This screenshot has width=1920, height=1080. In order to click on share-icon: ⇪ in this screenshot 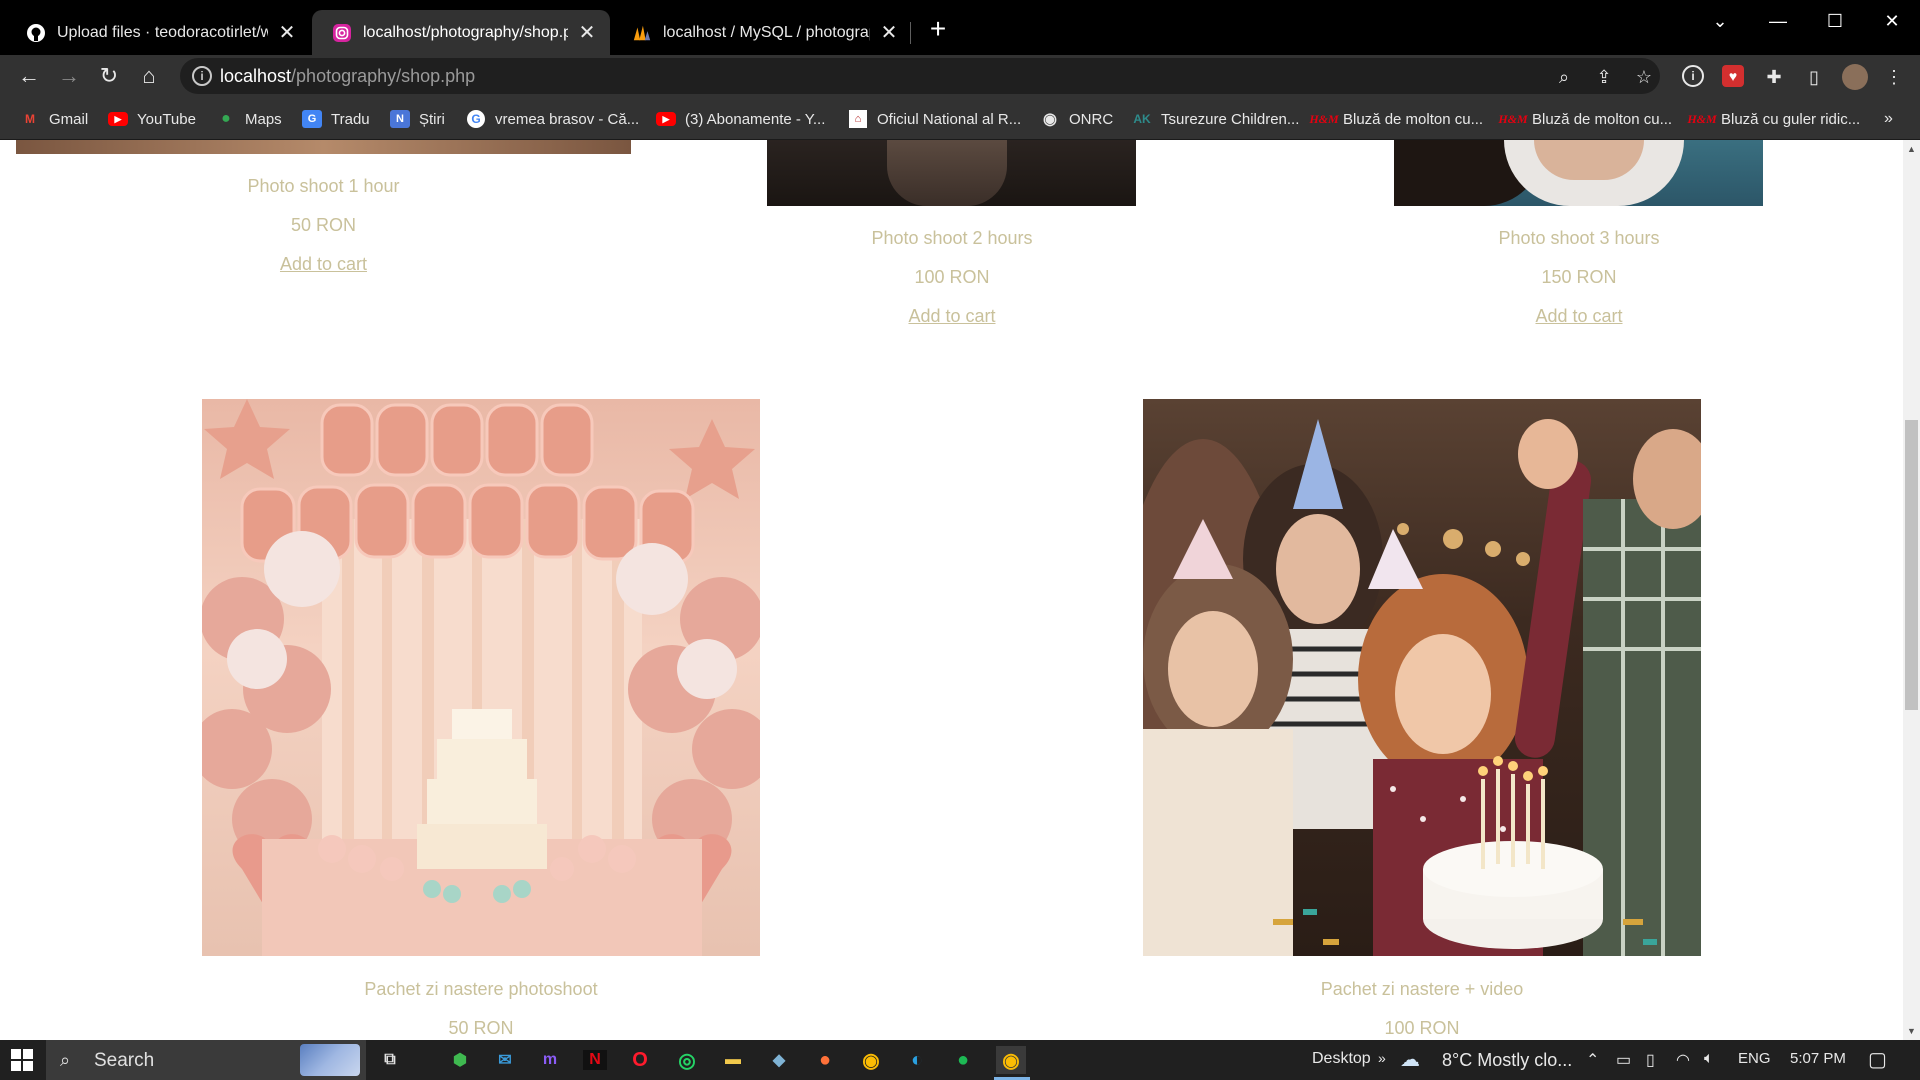, I will do `click(1604, 77)`.